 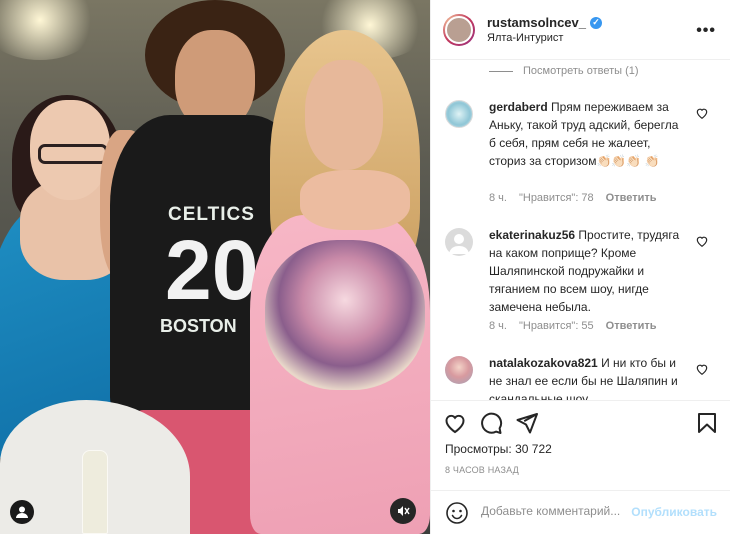 I want to click on view-replies-button: Посмотреть ответы (1), so click(x=564, y=71).